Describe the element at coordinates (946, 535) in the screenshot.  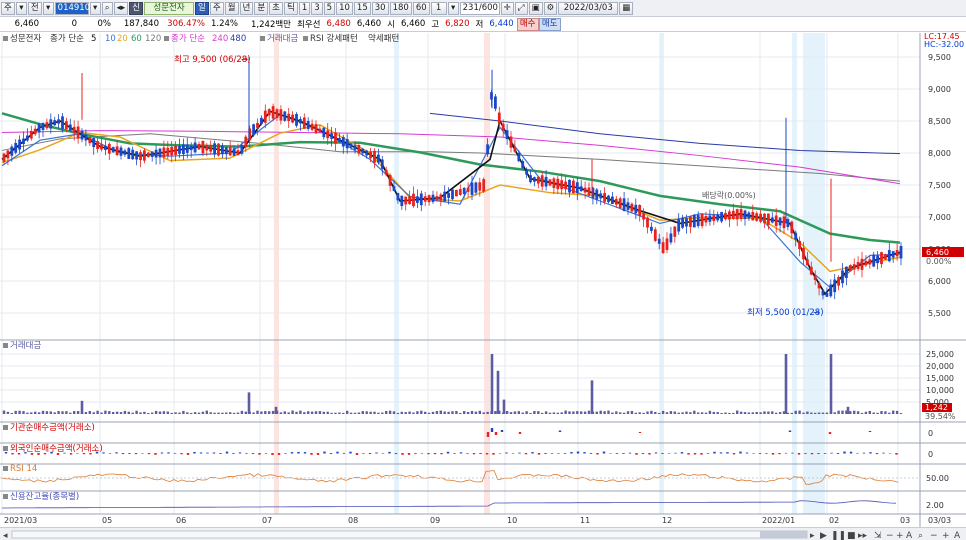
I see `plus-icon: +` at that location.